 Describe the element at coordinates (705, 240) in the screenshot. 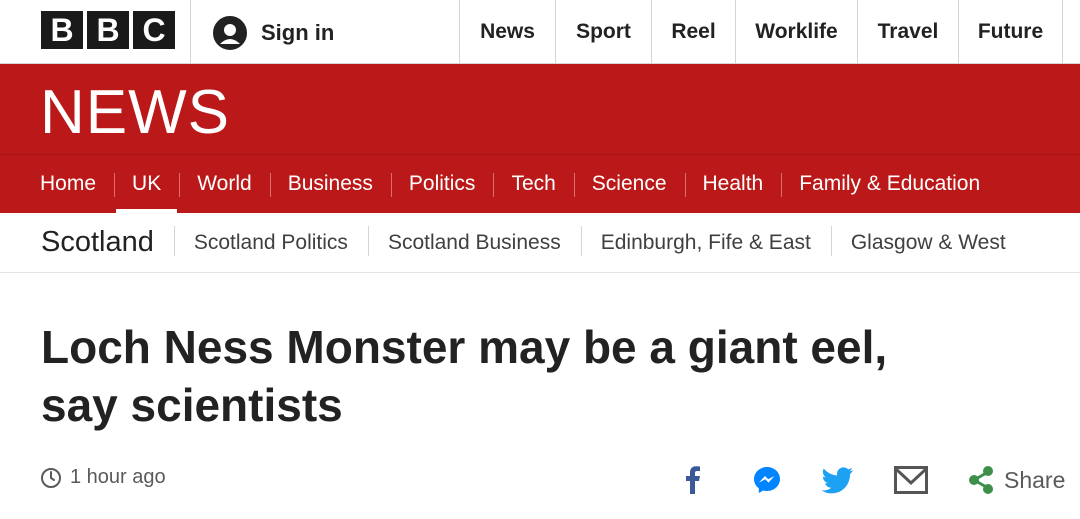

I see `subnav-item-edinburgh-fife-east: Edinburgh, Fife & East` at that location.